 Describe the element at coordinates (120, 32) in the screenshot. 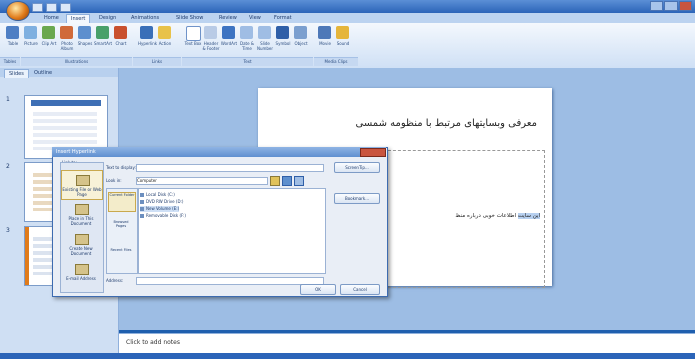

I see `chart-icon` at that location.